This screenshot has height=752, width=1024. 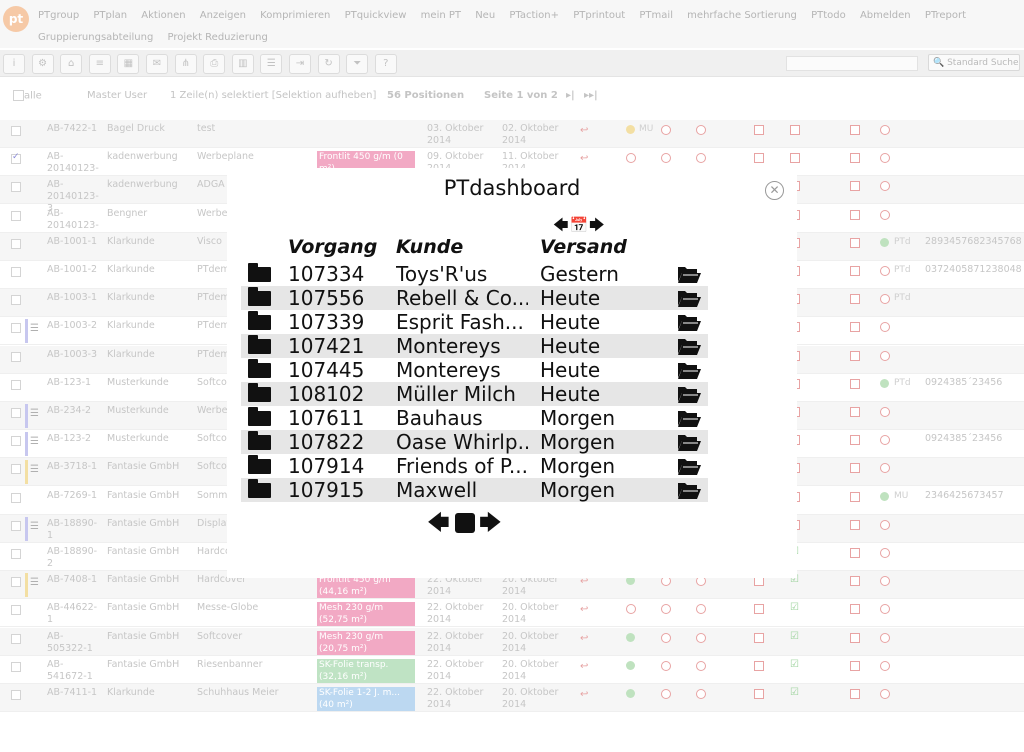 I want to click on table-icon: ▦, so click(x=128, y=64).